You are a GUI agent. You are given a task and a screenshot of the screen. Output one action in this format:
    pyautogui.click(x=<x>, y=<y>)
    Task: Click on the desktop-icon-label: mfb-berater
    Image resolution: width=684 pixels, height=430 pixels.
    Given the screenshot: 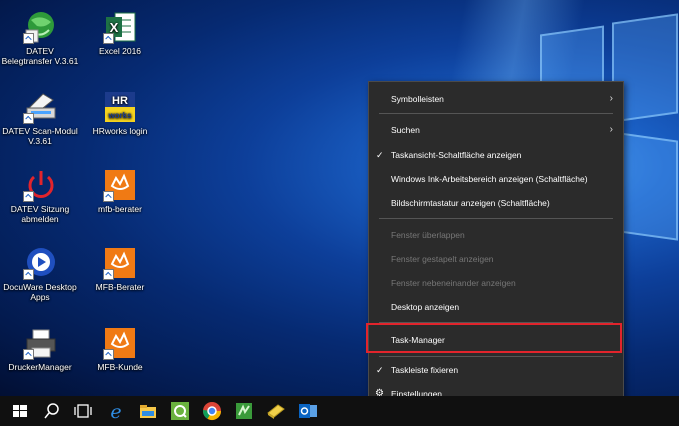 What is the action you would take?
    pyautogui.click(x=120, y=209)
    